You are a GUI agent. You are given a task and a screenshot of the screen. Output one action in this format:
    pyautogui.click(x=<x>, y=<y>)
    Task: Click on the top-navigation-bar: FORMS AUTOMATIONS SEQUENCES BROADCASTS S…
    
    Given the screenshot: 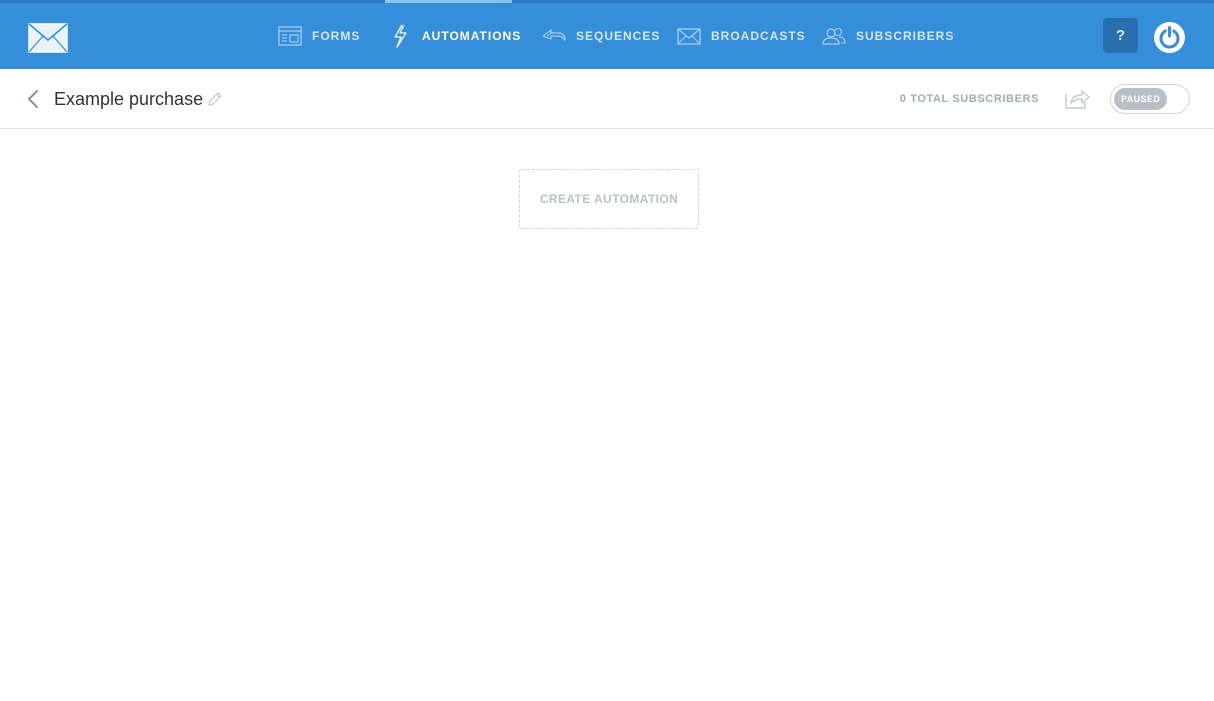 What is the action you would take?
    pyautogui.click(x=607, y=34)
    